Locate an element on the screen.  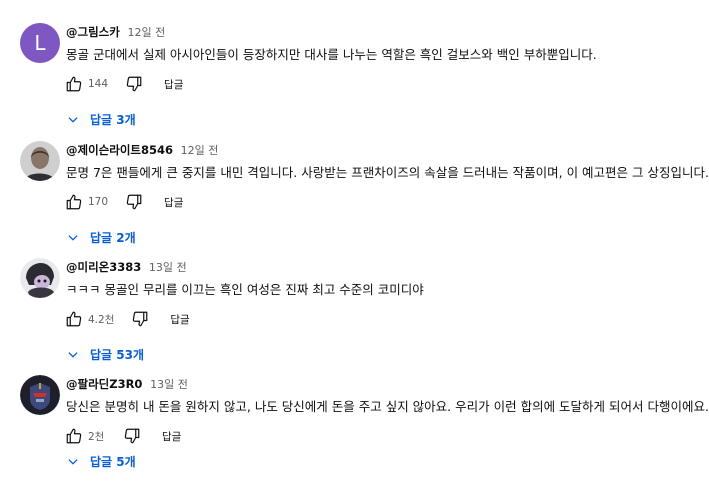
replies-label: 답글 5개 is located at coordinates (113, 462).